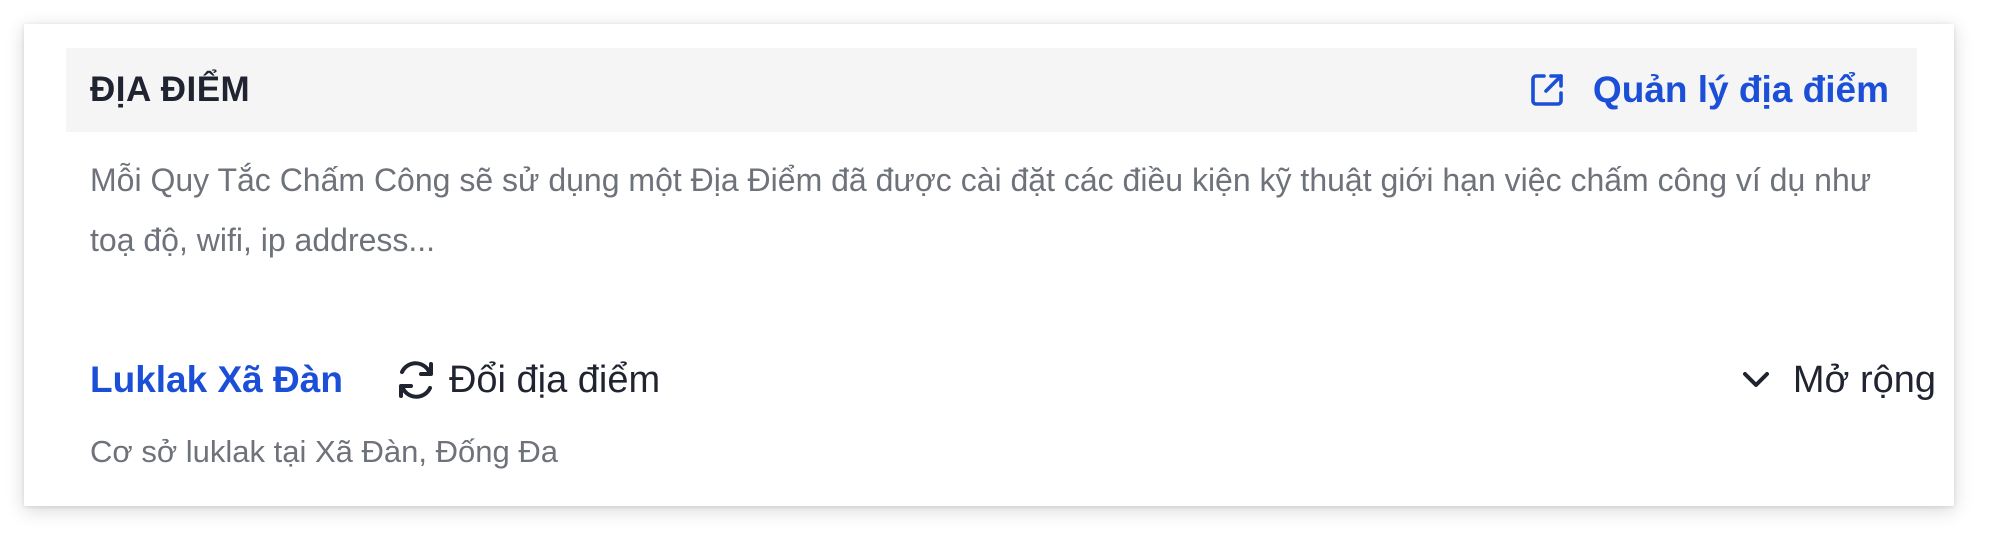 The width and height of the screenshot is (1994, 550). What do you see at coordinates (1756, 380) in the screenshot?
I see `chevron-down-icon` at bounding box center [1756, 380].